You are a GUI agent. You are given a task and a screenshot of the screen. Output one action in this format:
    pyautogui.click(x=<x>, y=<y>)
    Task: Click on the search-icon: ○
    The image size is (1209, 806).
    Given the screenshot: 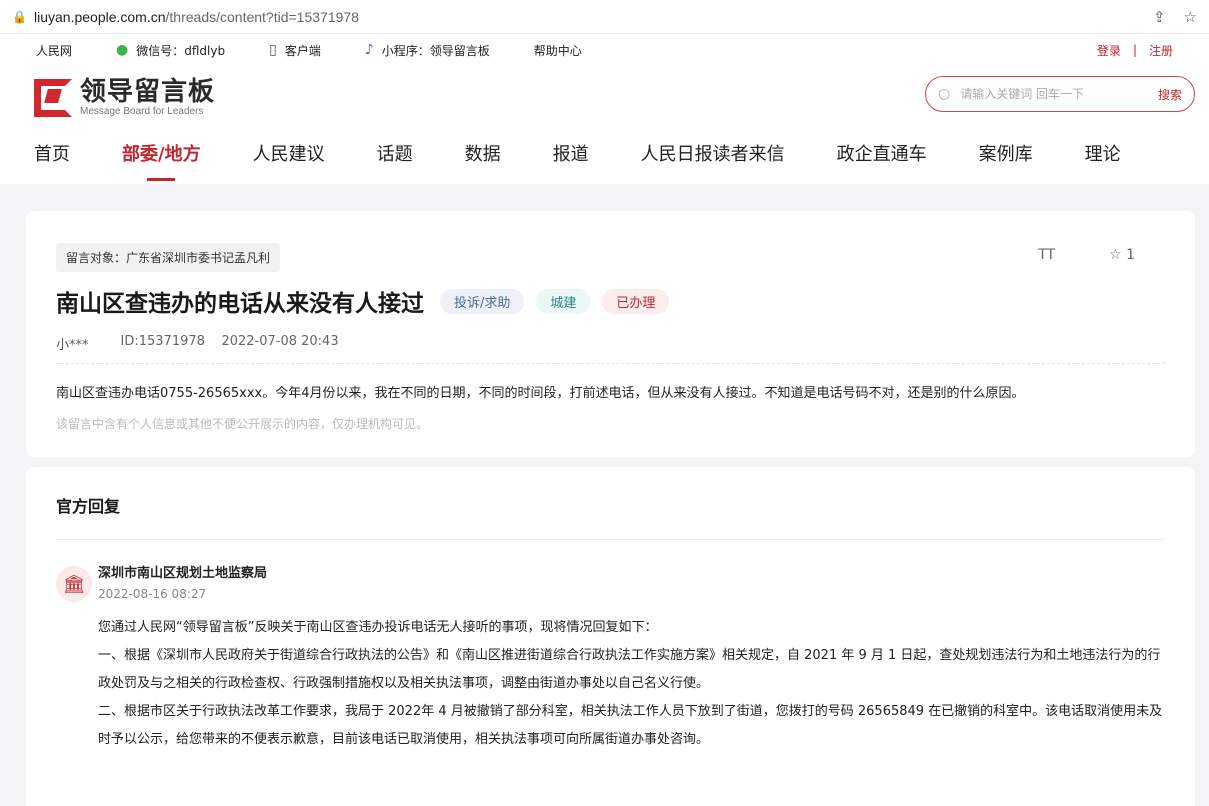 What is the action you would take?
    pyautogui.click(x=944, y=94)
    